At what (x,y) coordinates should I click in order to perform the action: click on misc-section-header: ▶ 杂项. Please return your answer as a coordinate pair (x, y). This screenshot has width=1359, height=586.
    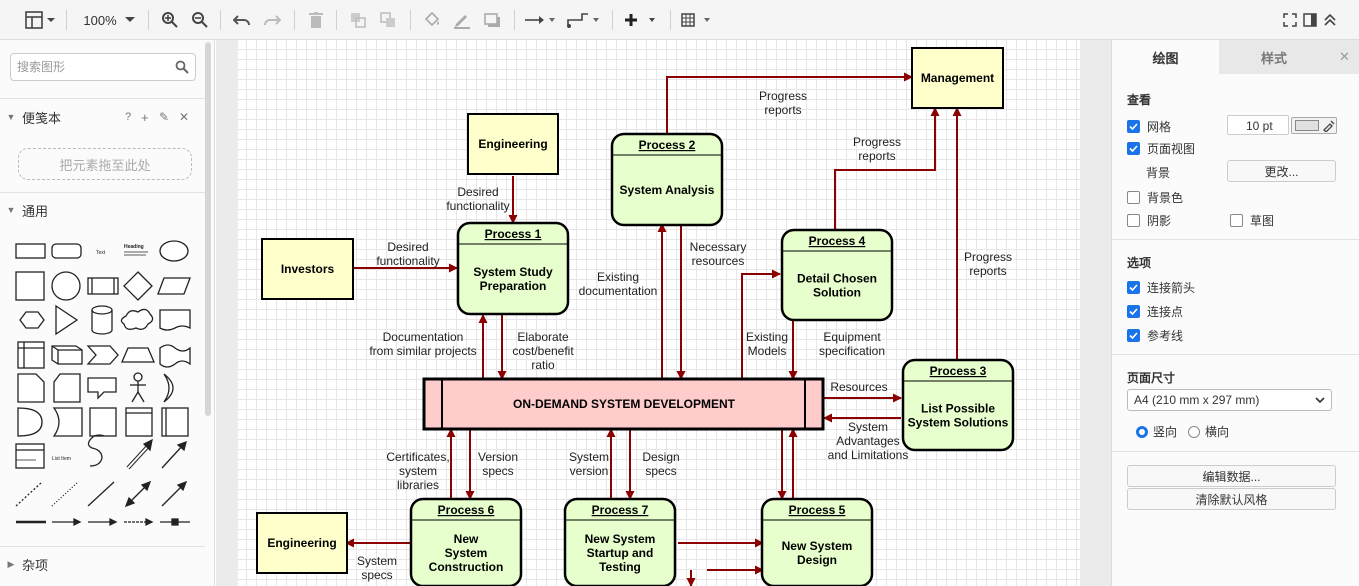
    Looking at the image, I should click on (102, 564).